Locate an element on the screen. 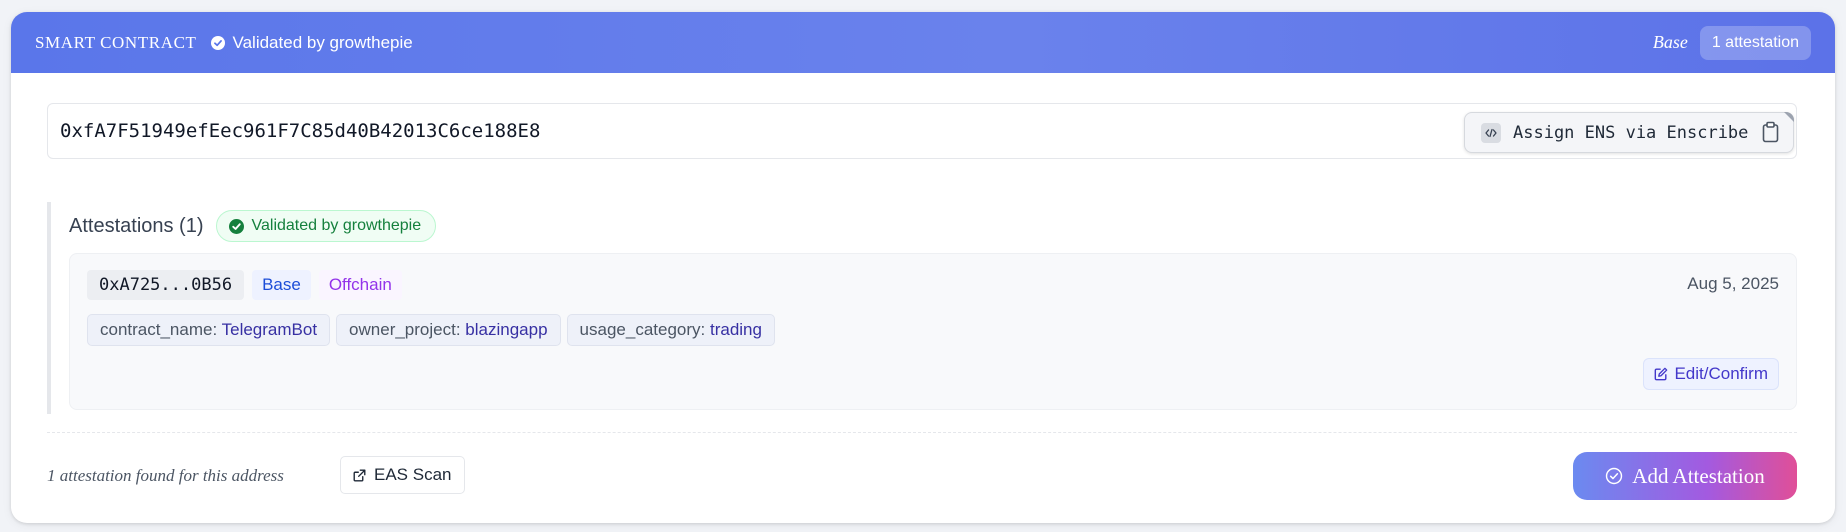 Image resolution: width=1846 pixels, height=532 pixels. tag-key: contract_name: is located at coordinates (159, 329).